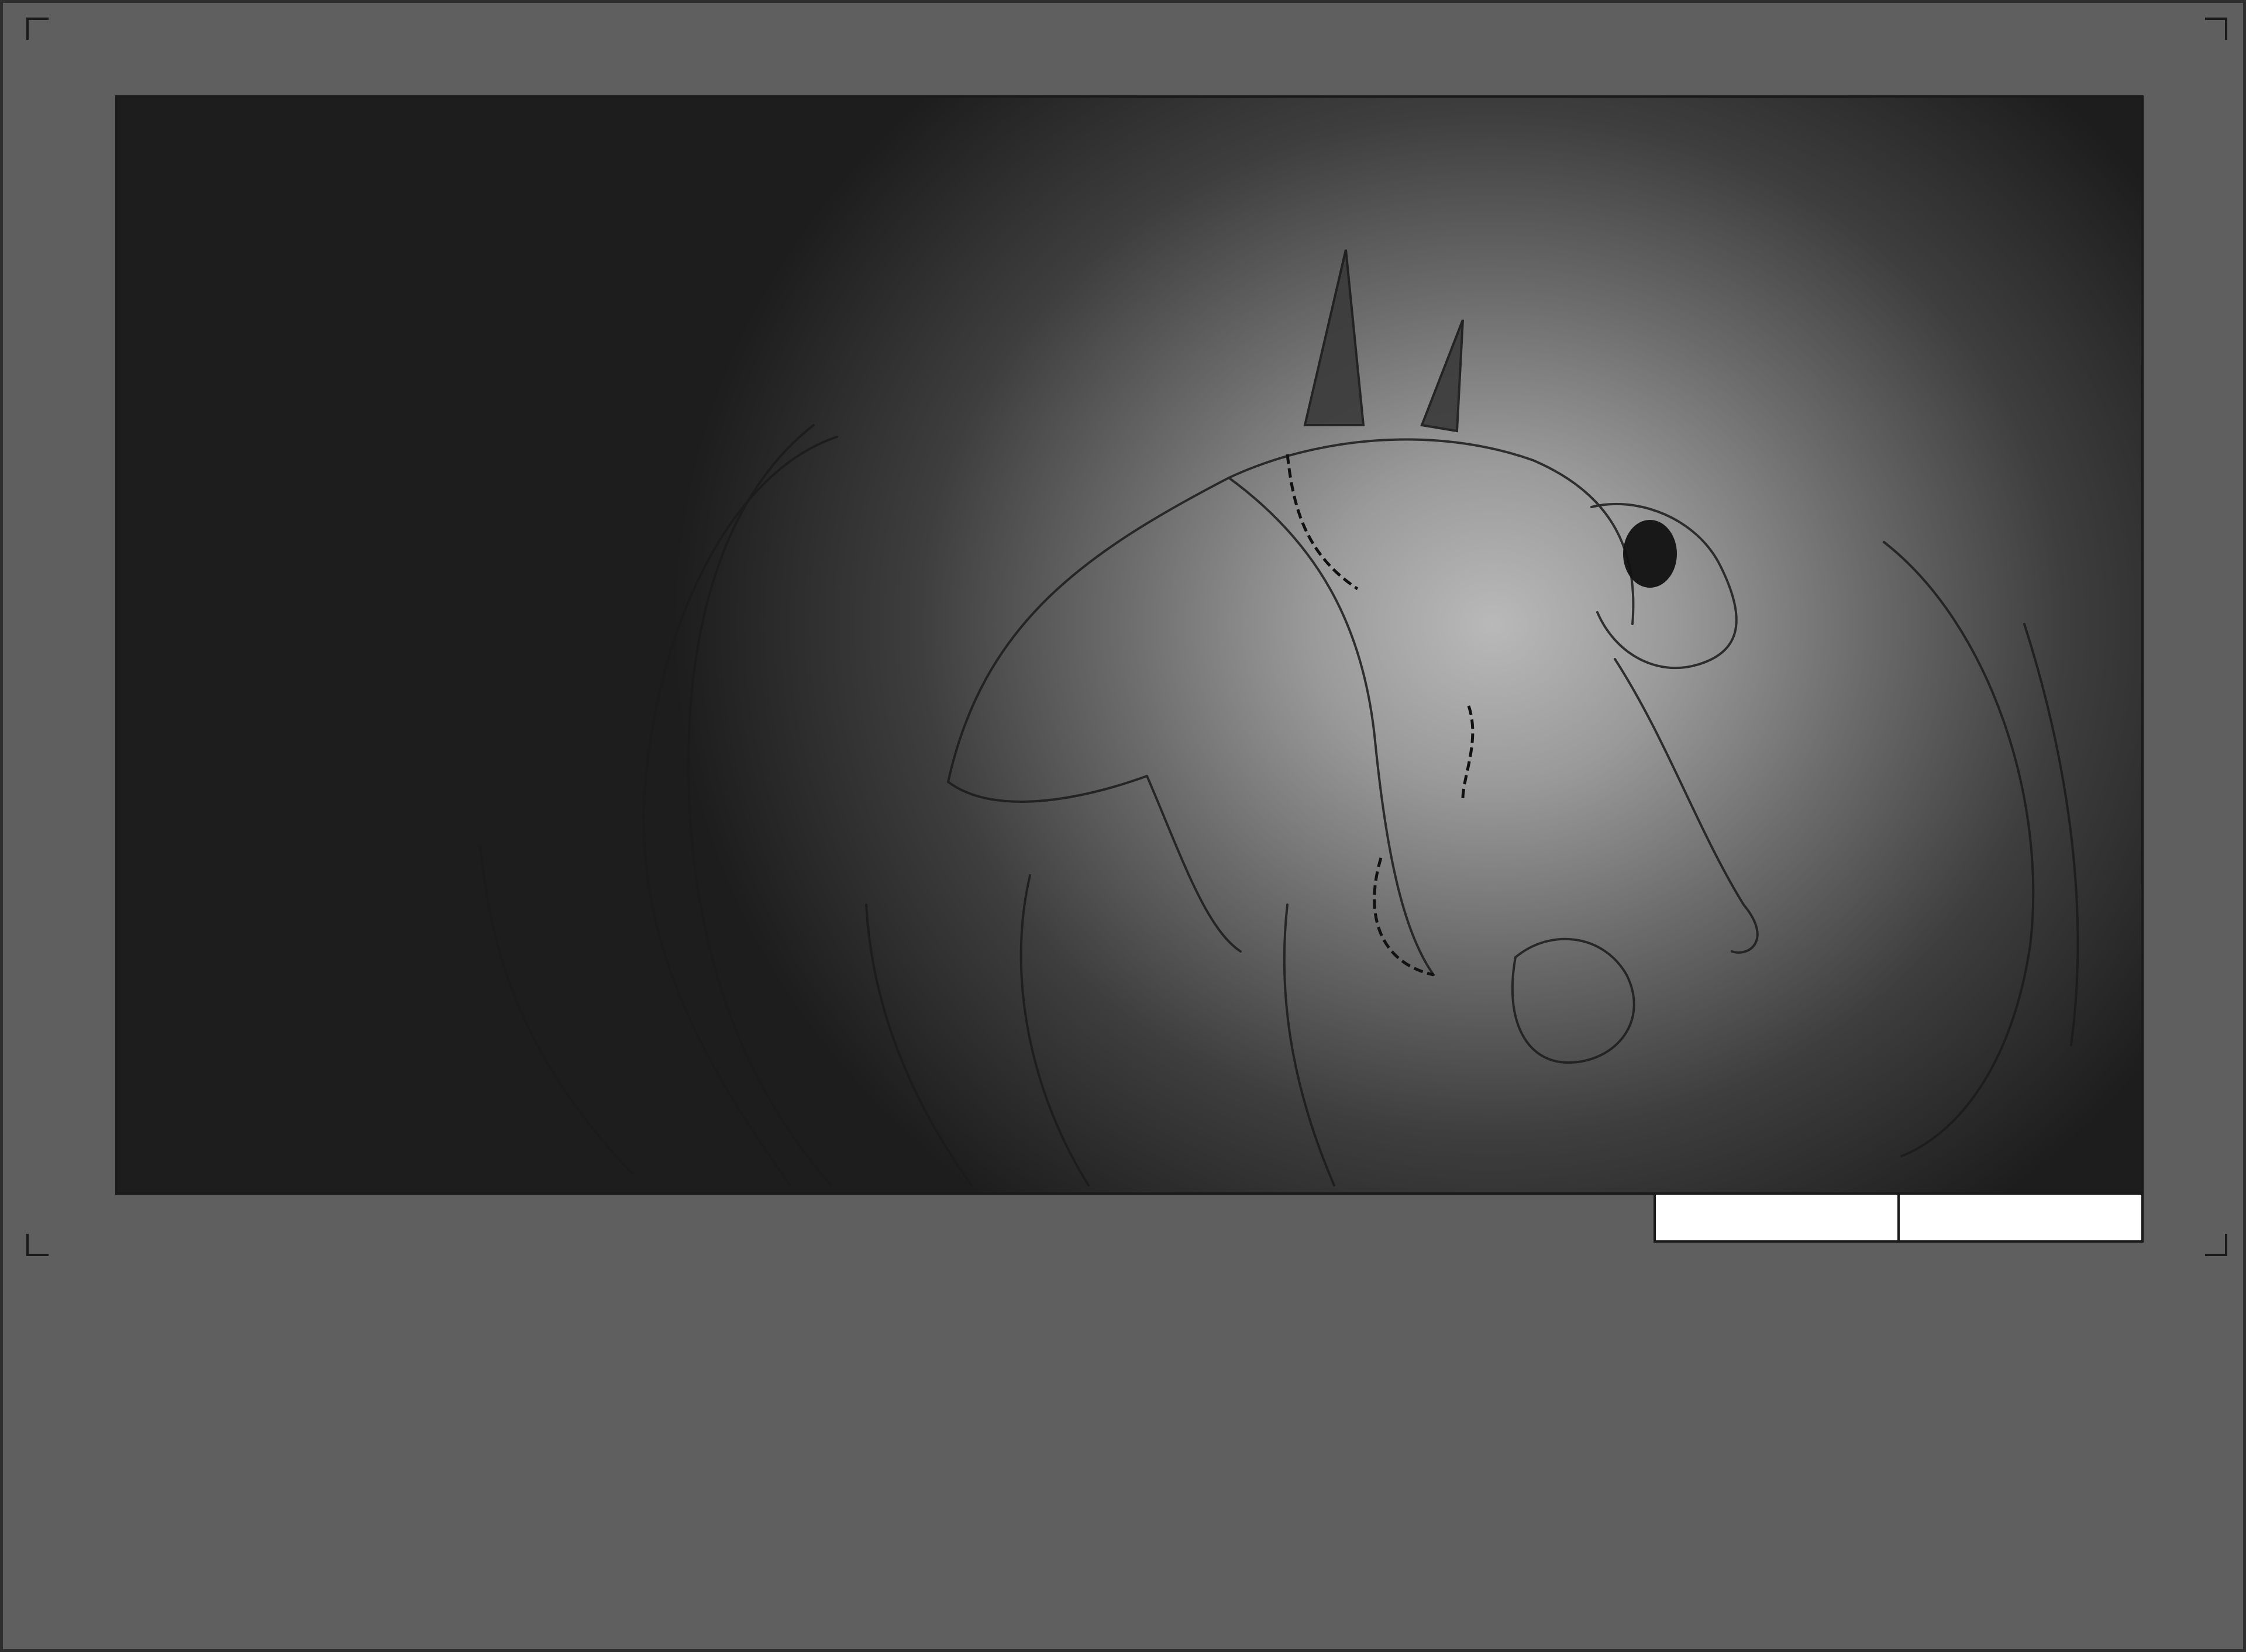 The height and width of the screenshot is (1652, 2246). Describe the element at coordinates (1331, 726) in the screenshot. I see `sketch-beast-chest` at that location.